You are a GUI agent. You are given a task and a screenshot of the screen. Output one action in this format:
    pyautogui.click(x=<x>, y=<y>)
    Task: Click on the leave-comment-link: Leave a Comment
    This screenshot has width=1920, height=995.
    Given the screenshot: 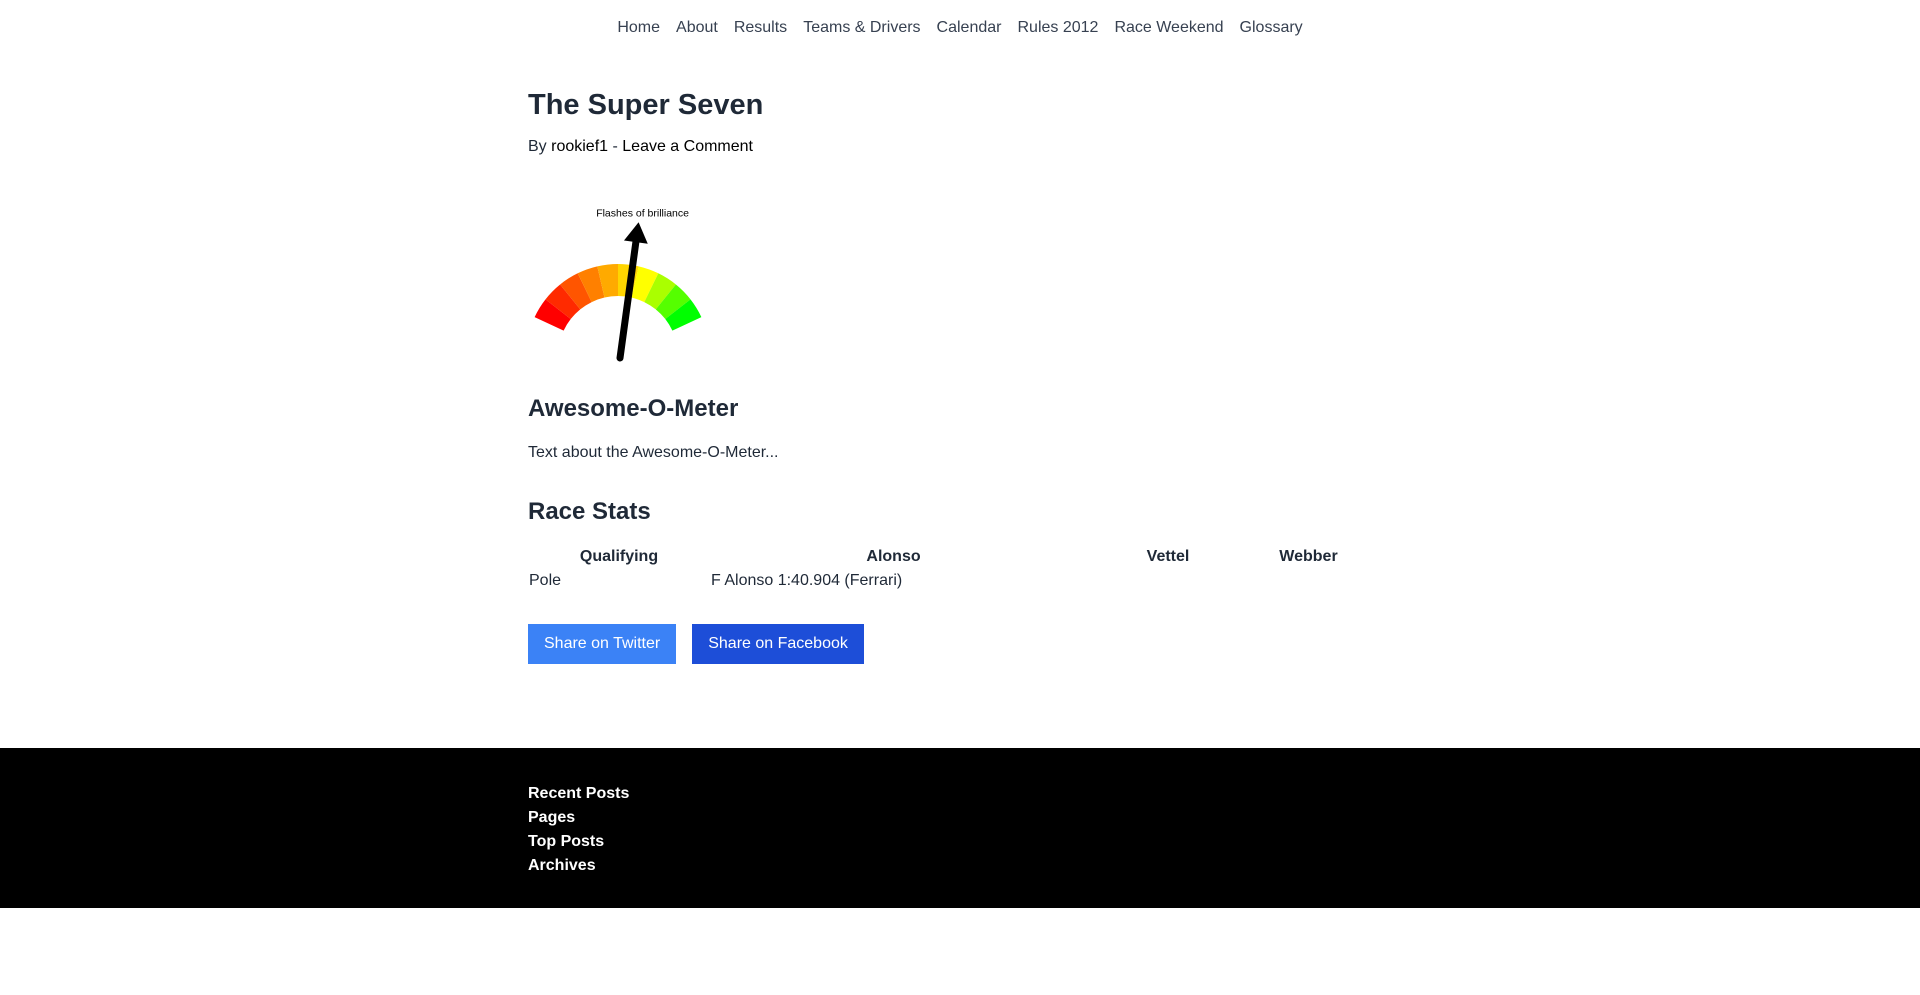 What is the action you would take?
    pyautogui.click(x=687, y=146)
    